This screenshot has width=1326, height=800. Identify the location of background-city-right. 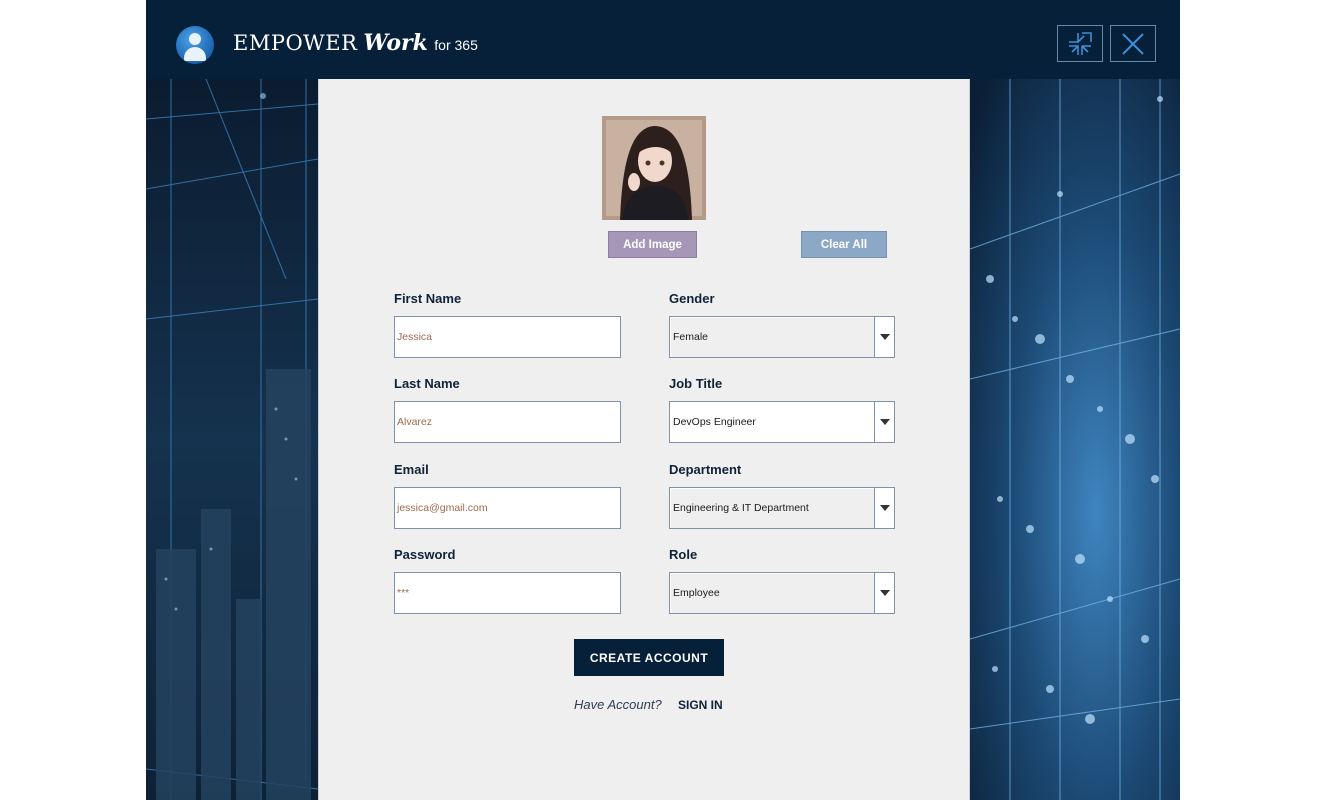
(1075, 439).